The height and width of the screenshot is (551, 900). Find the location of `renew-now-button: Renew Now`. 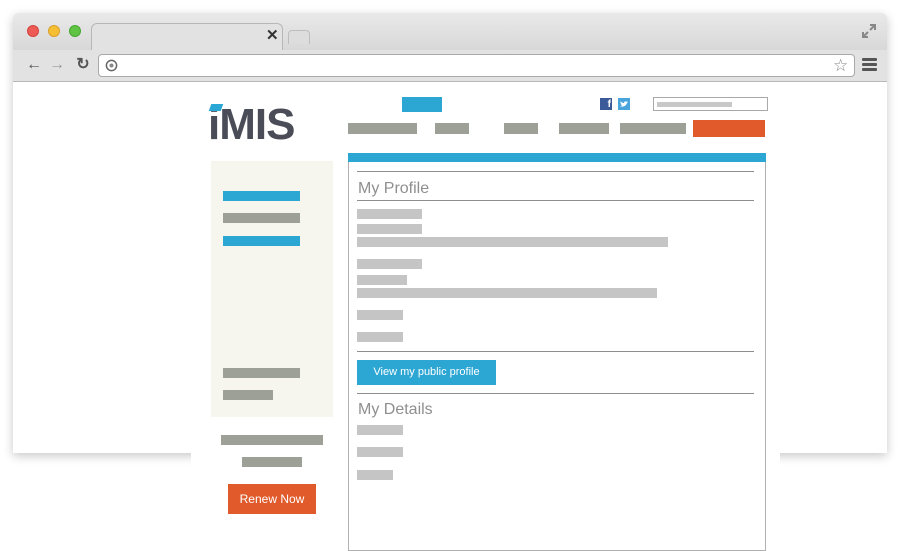

renew-now-button: Renew Now is located at coordinates (272, 499).